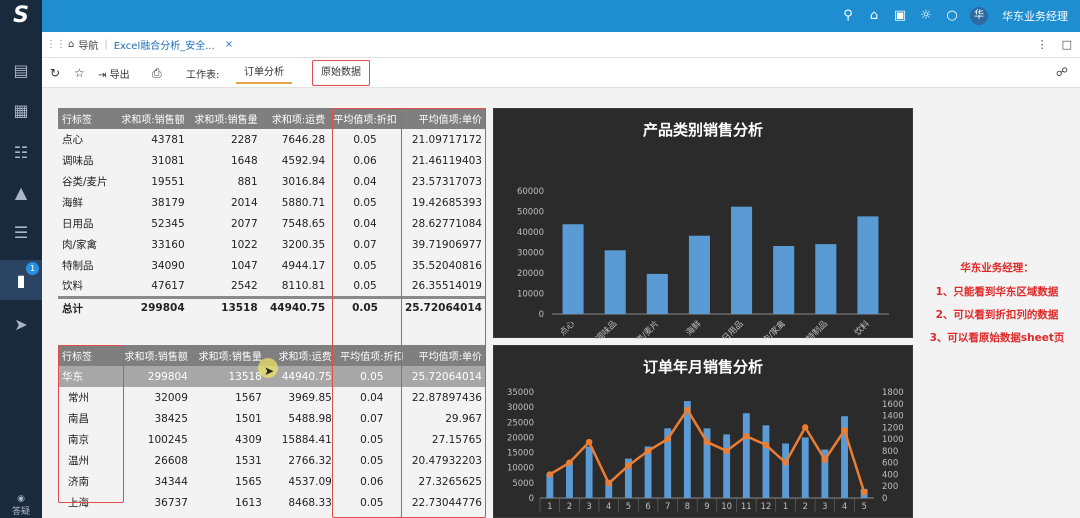 This screenshot has height=518, width=1080. Describe the element at coordinates (1062, 72) in the screenshot. I see `share-icon: ☍` at that location.